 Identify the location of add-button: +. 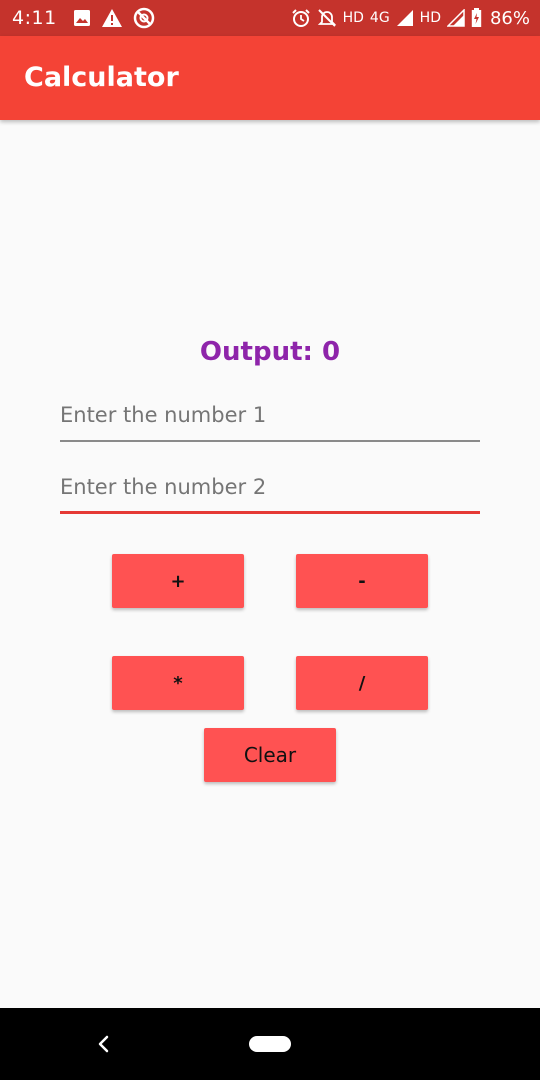
(178, 581).